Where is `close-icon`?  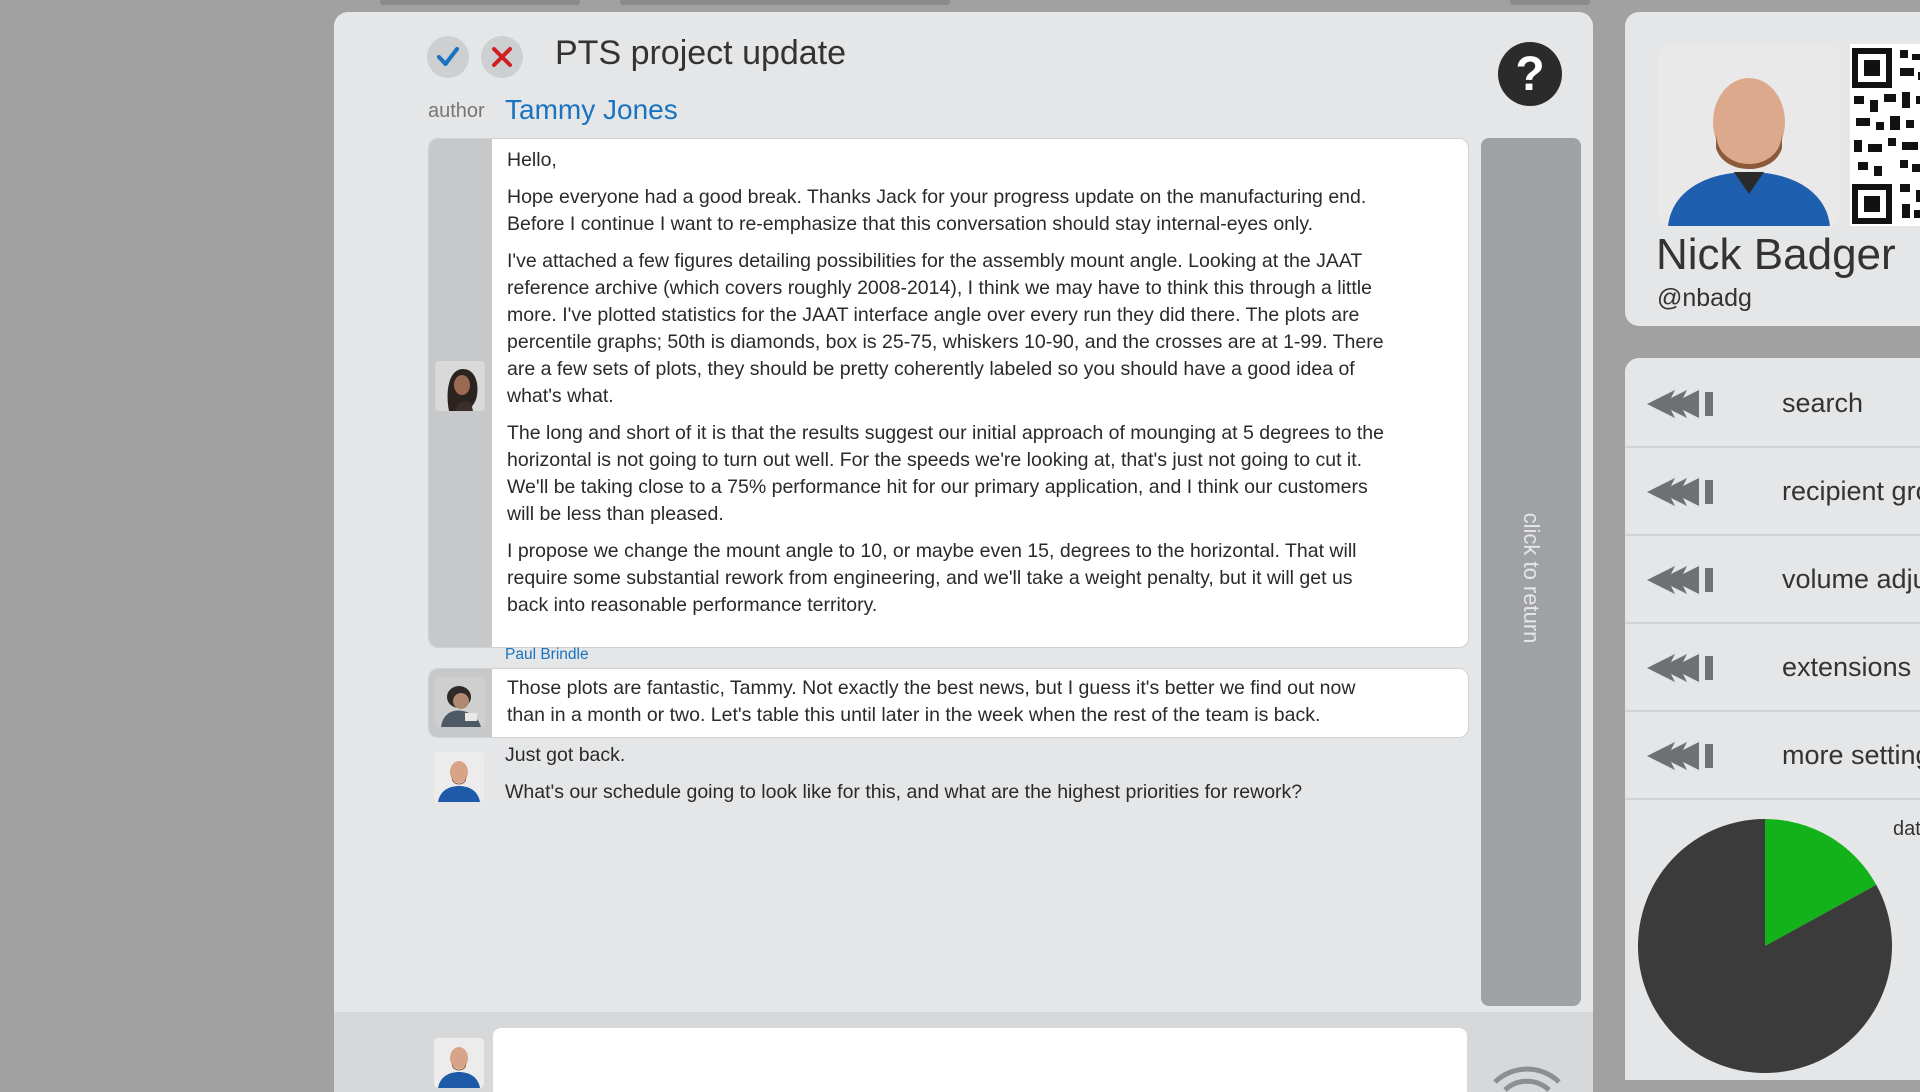 close-icon is located at coordinates (502, 57).